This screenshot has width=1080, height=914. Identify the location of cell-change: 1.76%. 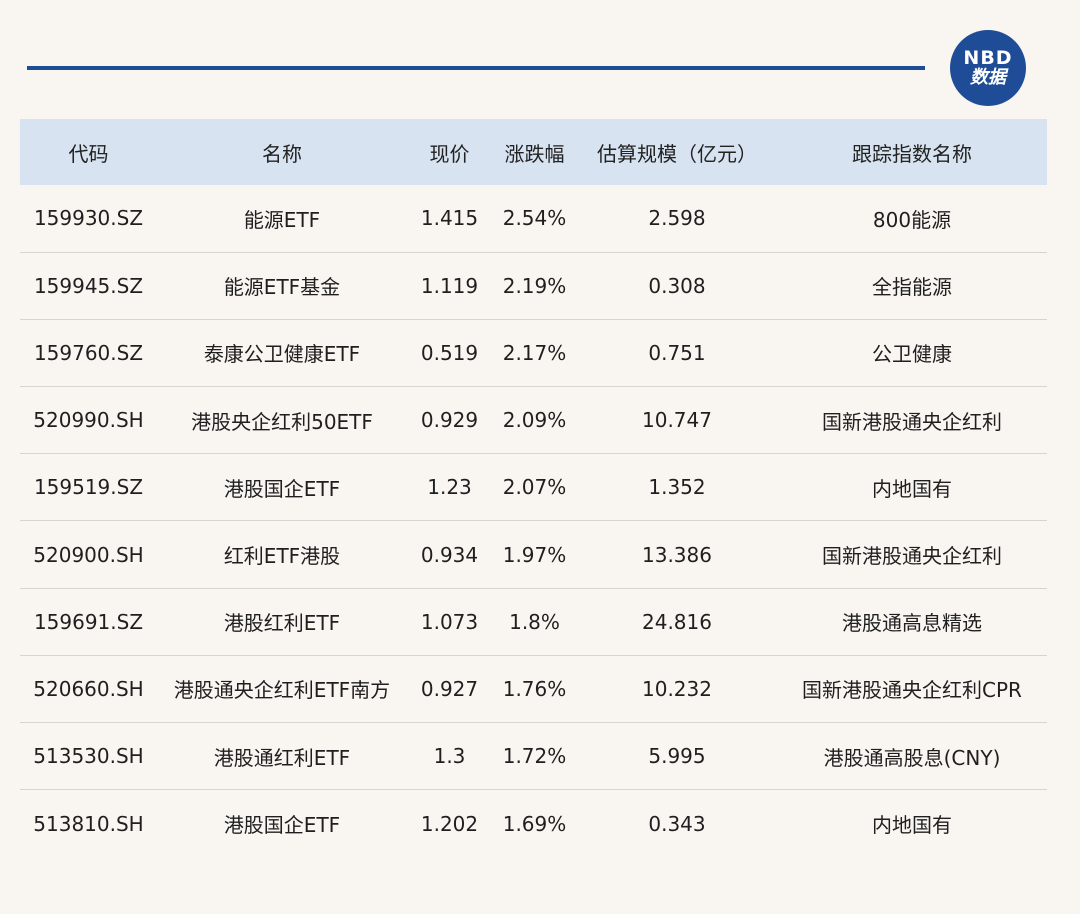
(534, 688).